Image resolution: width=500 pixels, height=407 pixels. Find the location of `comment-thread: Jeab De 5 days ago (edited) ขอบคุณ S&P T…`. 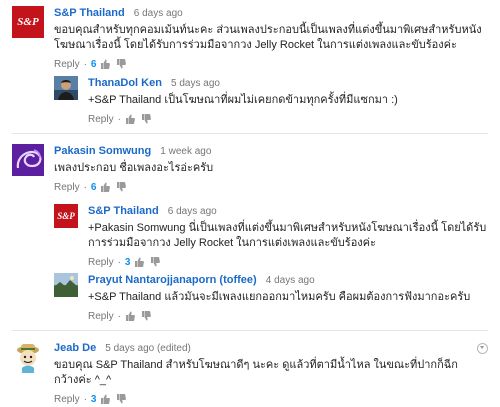

comment-thread: Jeab De 5 days ago (edited) ขอบคุณ S&P T… is located at coordinates (242, 373).